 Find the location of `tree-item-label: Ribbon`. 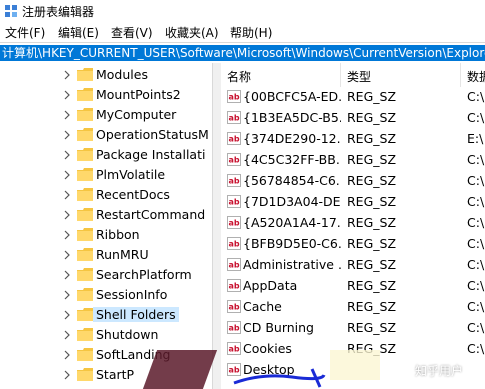

tree-item-label: Ribbon is located at coordinates (118, 234).